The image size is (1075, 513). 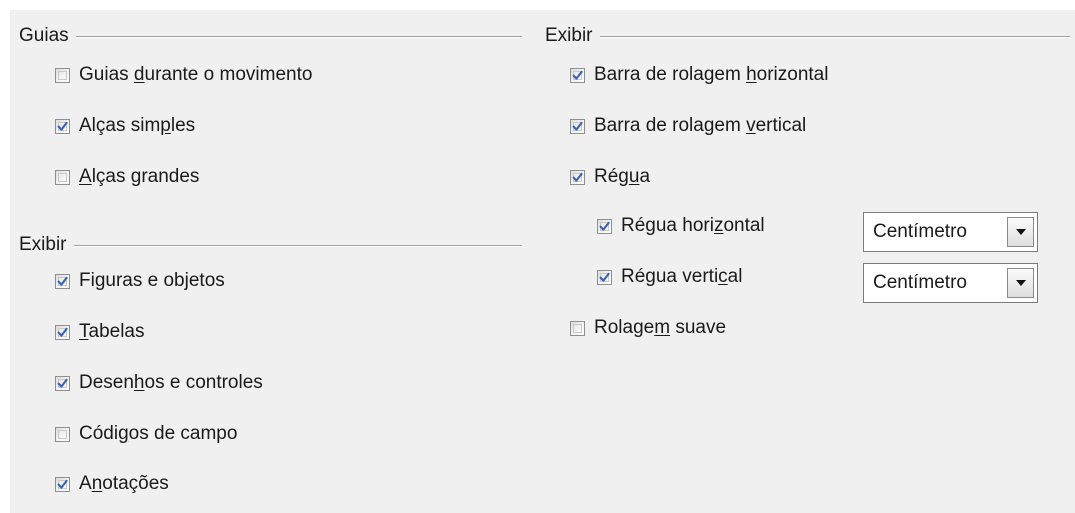 I want to click on tables-box, so click(x=62, y=332).